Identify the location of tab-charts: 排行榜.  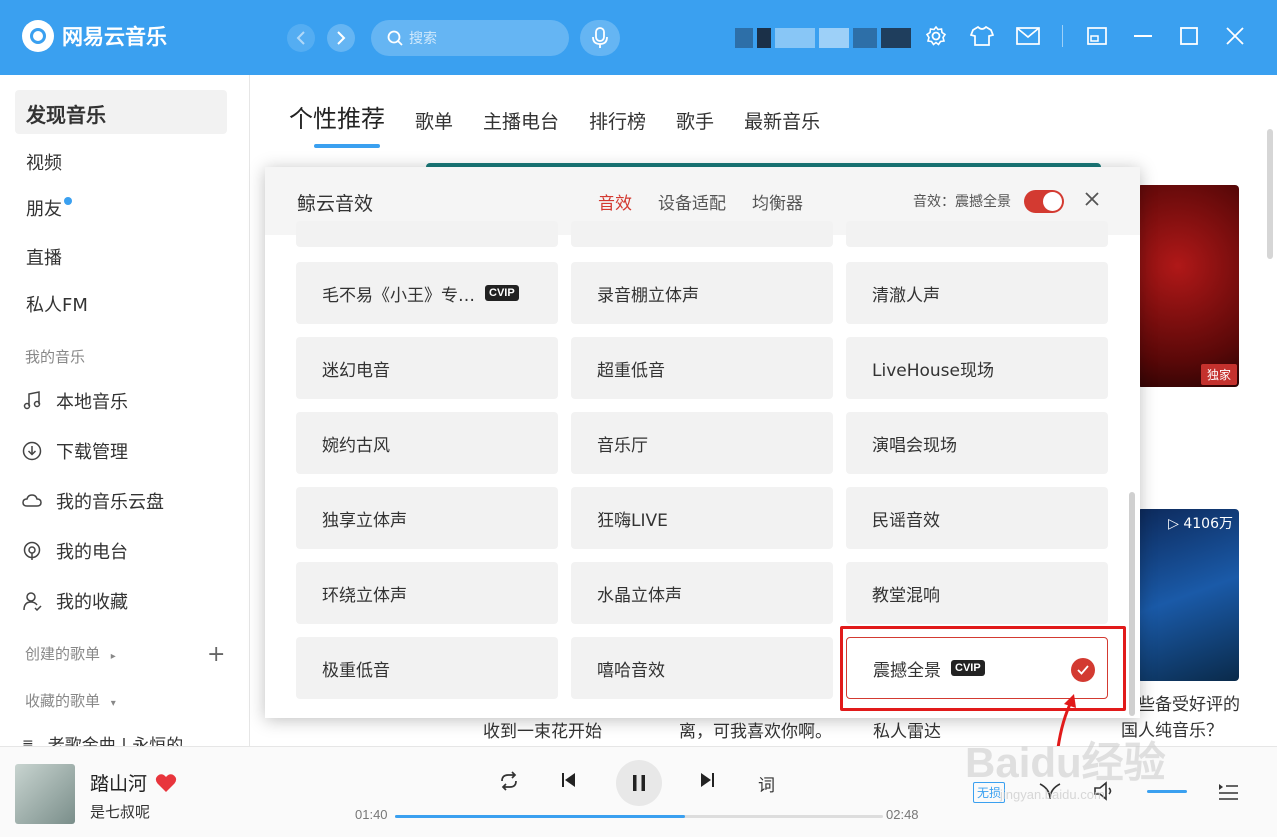
(617, 120).